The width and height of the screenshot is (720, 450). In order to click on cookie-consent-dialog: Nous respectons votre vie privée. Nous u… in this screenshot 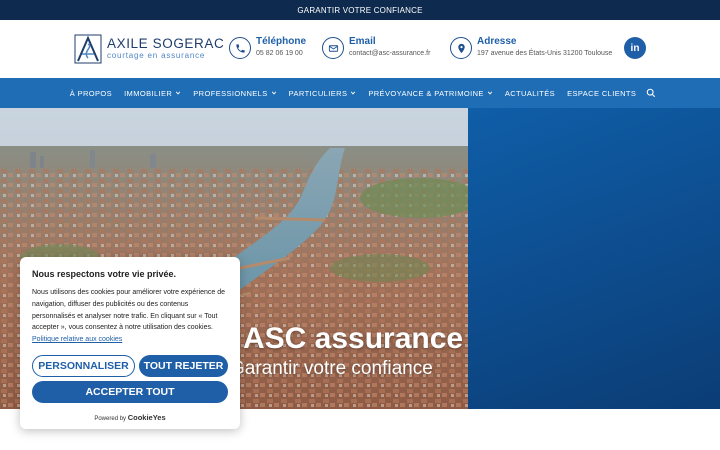, I will do `click(130, 343)`.